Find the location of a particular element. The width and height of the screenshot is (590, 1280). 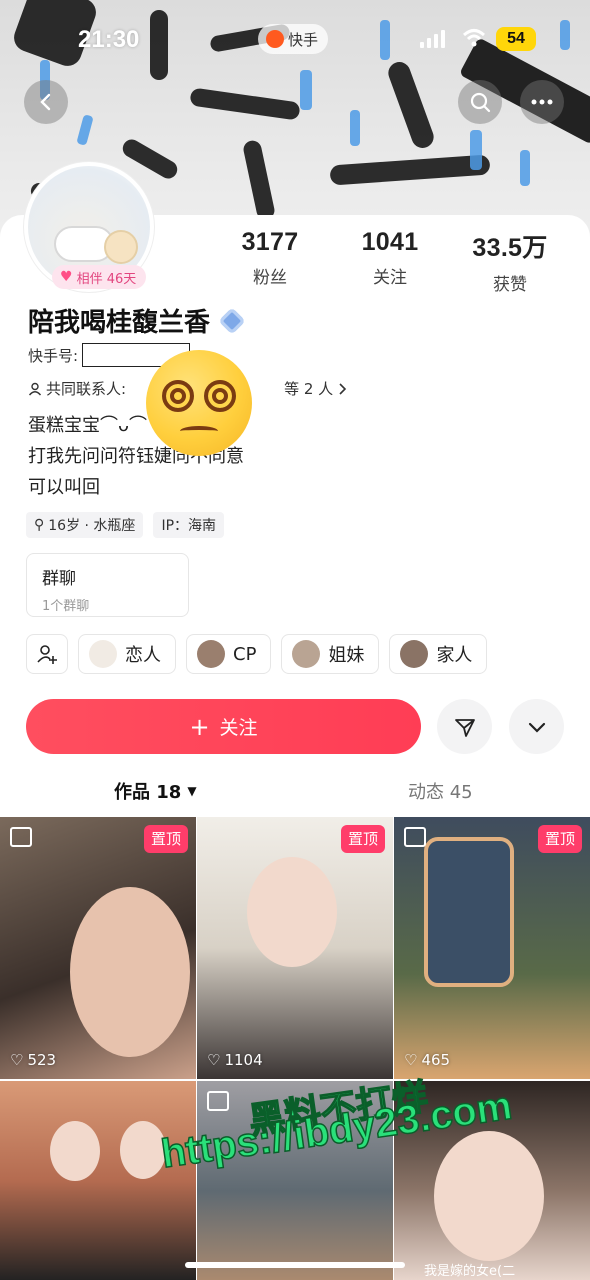

profile-tags: ⚲ 16岁 · 水瓶座 IP：海南 is located at coordinates (125, 525).